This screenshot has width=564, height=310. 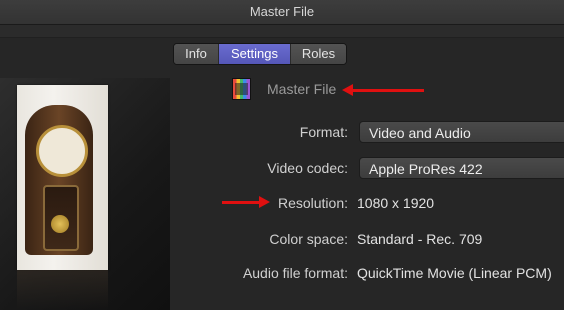 What do you see at coordinates (62, 177) in the screenshot?
I see `video-thumbnail` at bounding box center [62, 177].